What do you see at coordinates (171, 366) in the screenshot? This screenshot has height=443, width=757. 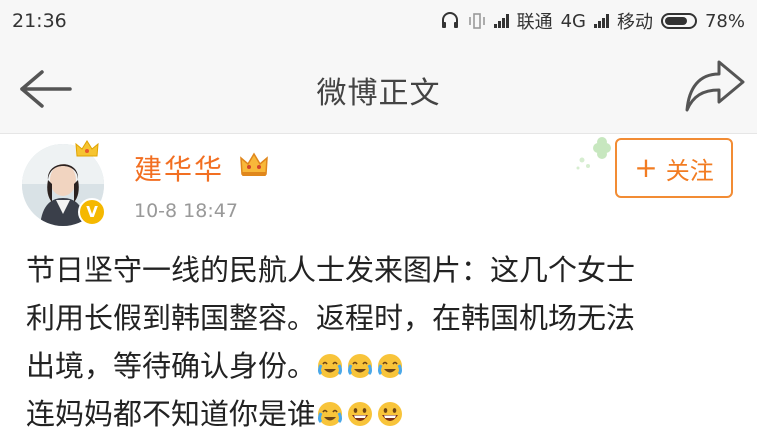 I see `post-text-fragment: 出境，等待确认身份。` at bounding box center [171, 366].